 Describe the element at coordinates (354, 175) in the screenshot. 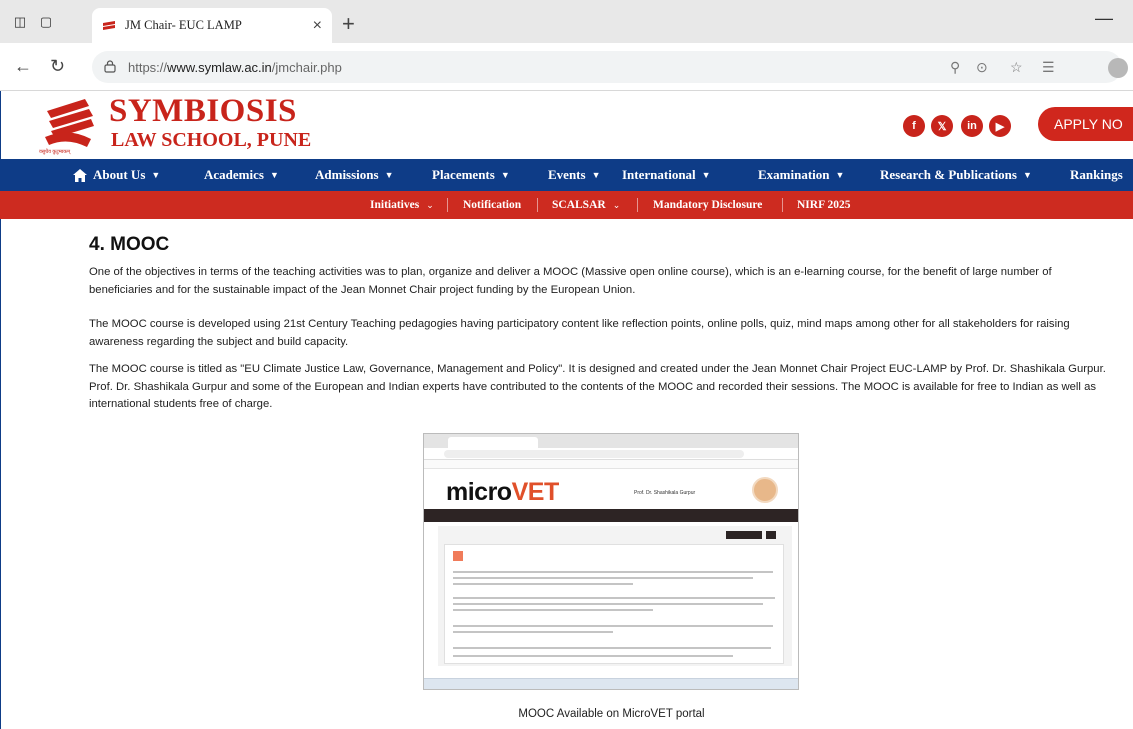

I see `nav-admissions: Admissions ▼` at that location.